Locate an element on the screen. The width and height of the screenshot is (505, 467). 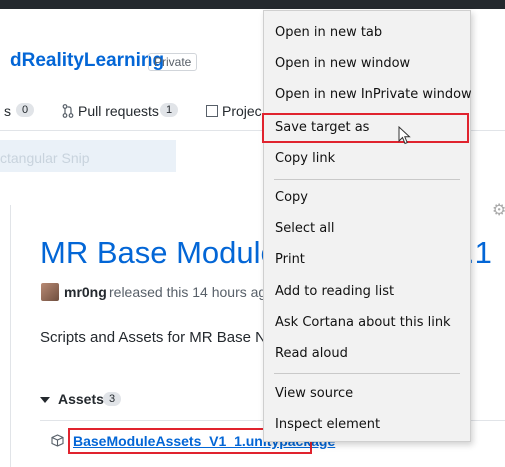
top-navbar is located at coordinates (252, 4).